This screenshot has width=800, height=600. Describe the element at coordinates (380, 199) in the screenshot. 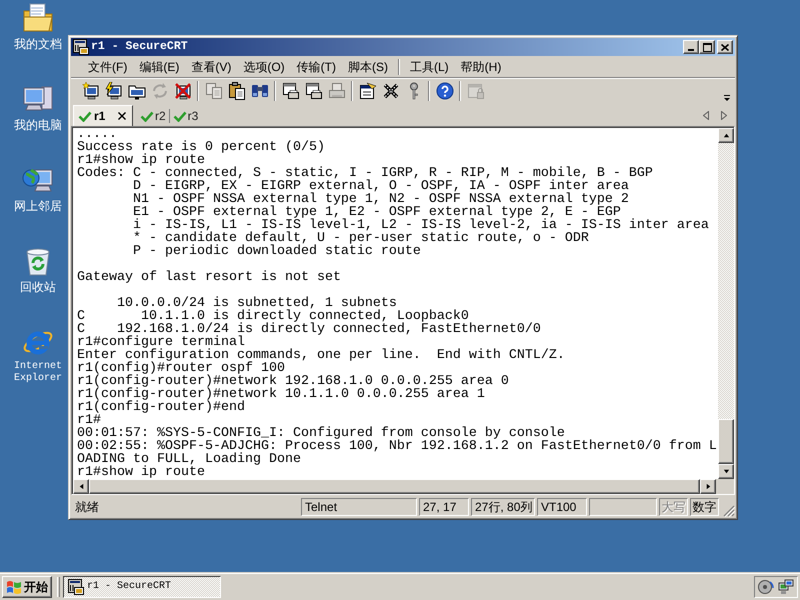

I see `terminal-line: N1 - OSPF NSSA external type 1, N2 - OSPF NSSA external type 2` at that location.